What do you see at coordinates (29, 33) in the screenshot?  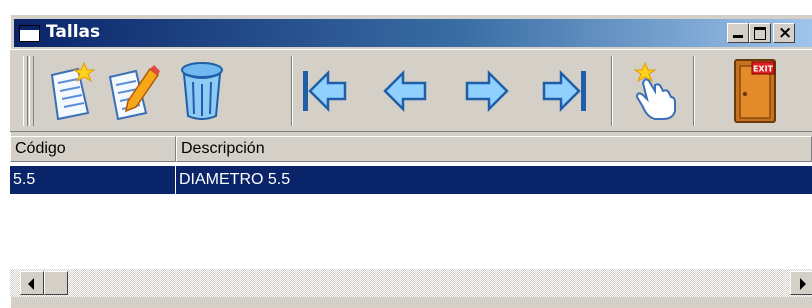 I see `window-icon` at bounding box center [29, 33].